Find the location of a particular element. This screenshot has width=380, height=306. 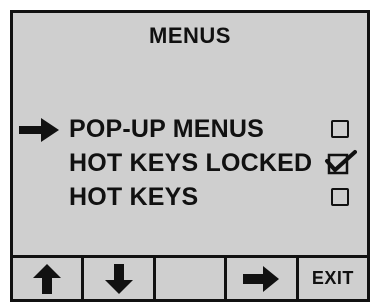

menu-item-label: HOT KEYS LOCKED is located at coordinates (191, 163).